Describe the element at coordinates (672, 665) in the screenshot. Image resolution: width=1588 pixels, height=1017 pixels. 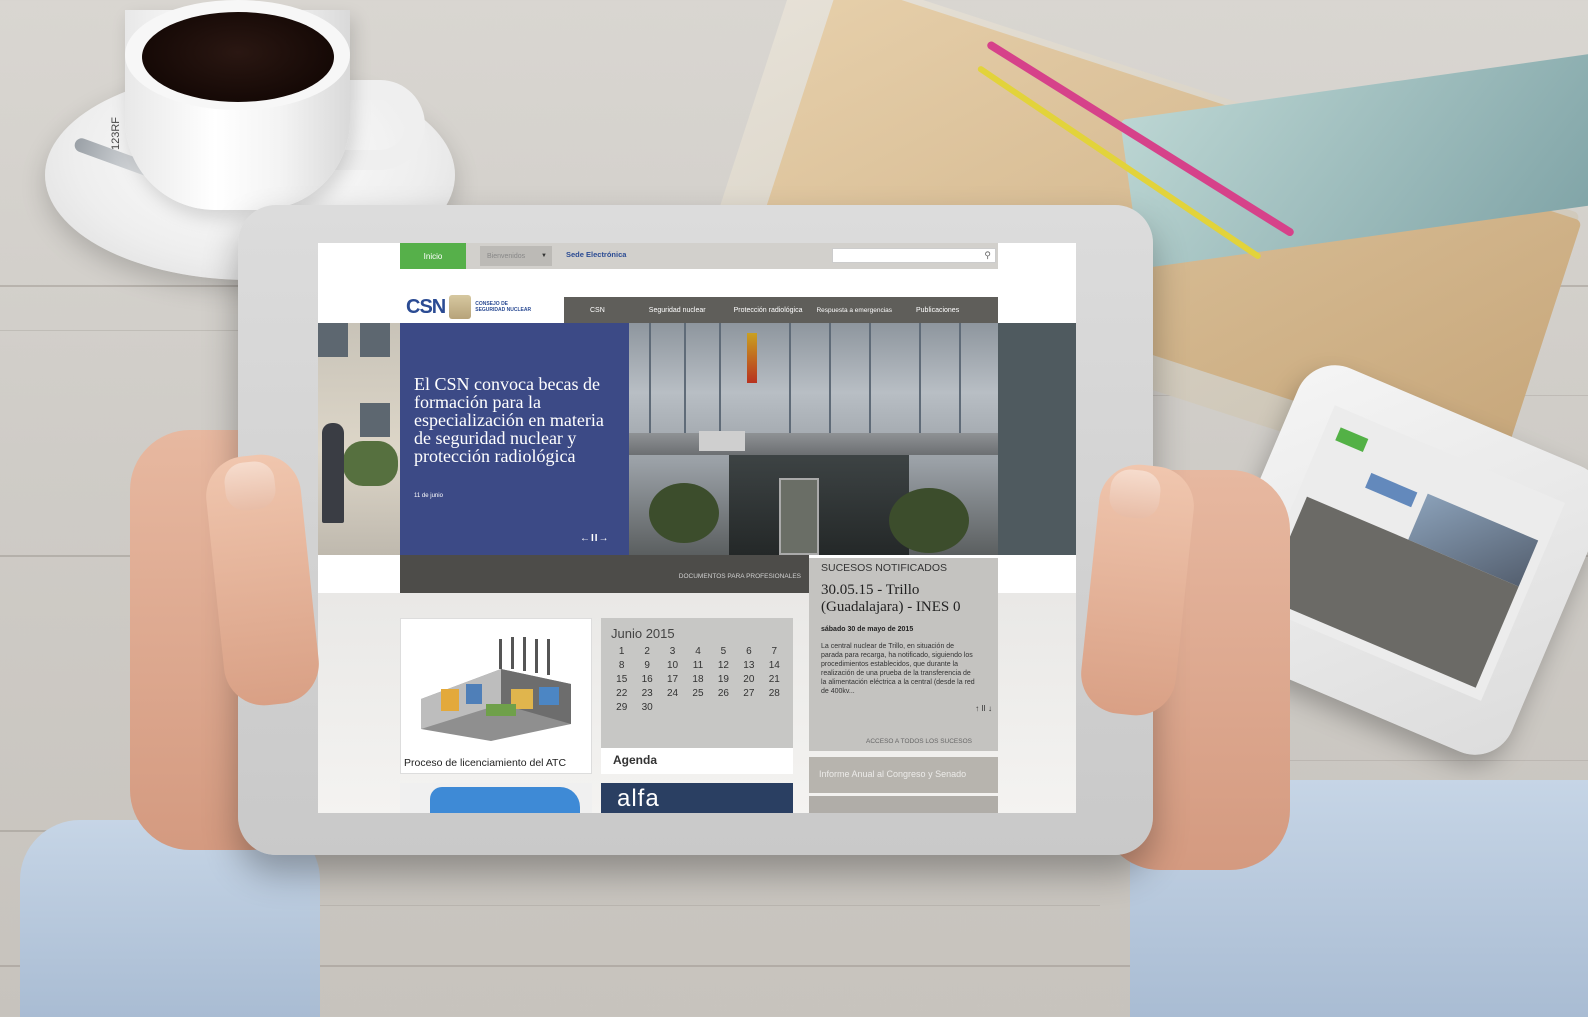
I see `calendar-day: 10` at that location.